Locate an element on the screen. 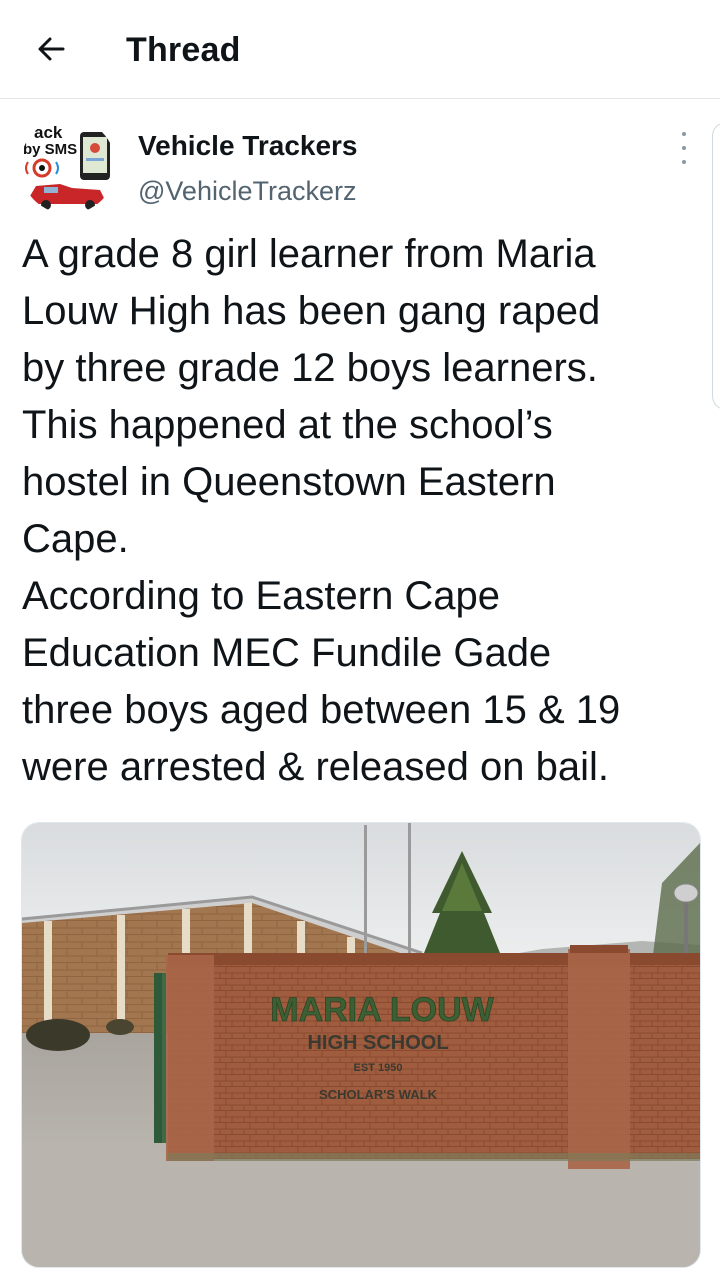  author-name: Vehicle Trackers is located at coordinates (248, 146).